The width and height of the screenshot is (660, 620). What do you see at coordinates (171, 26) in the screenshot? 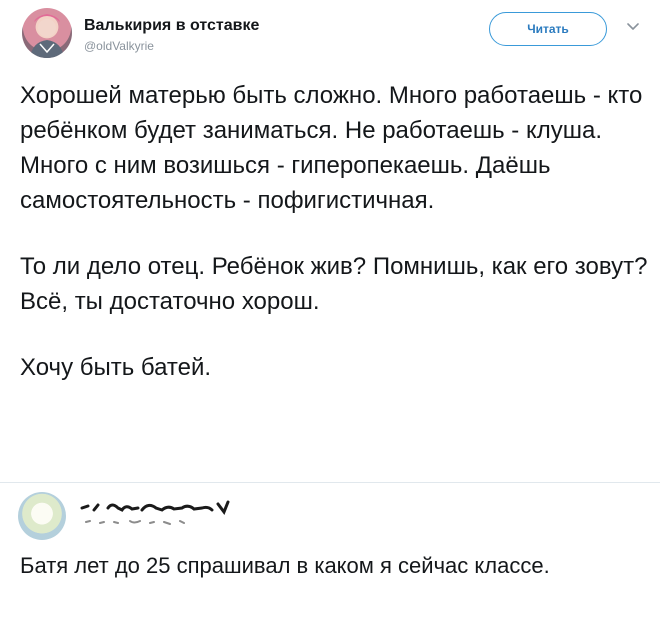
I see `author-display-name: Валькирия в отставке` at bounding box center [171, 26].